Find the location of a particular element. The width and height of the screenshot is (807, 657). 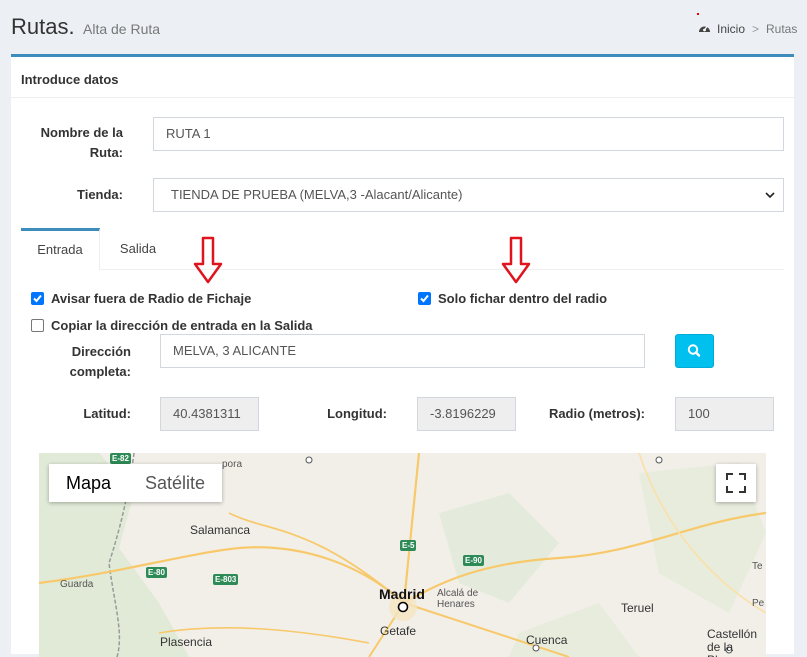

content-header: Rutas. Alta de Ruta Inicio > Rutas is located at coordinates (403, 28).